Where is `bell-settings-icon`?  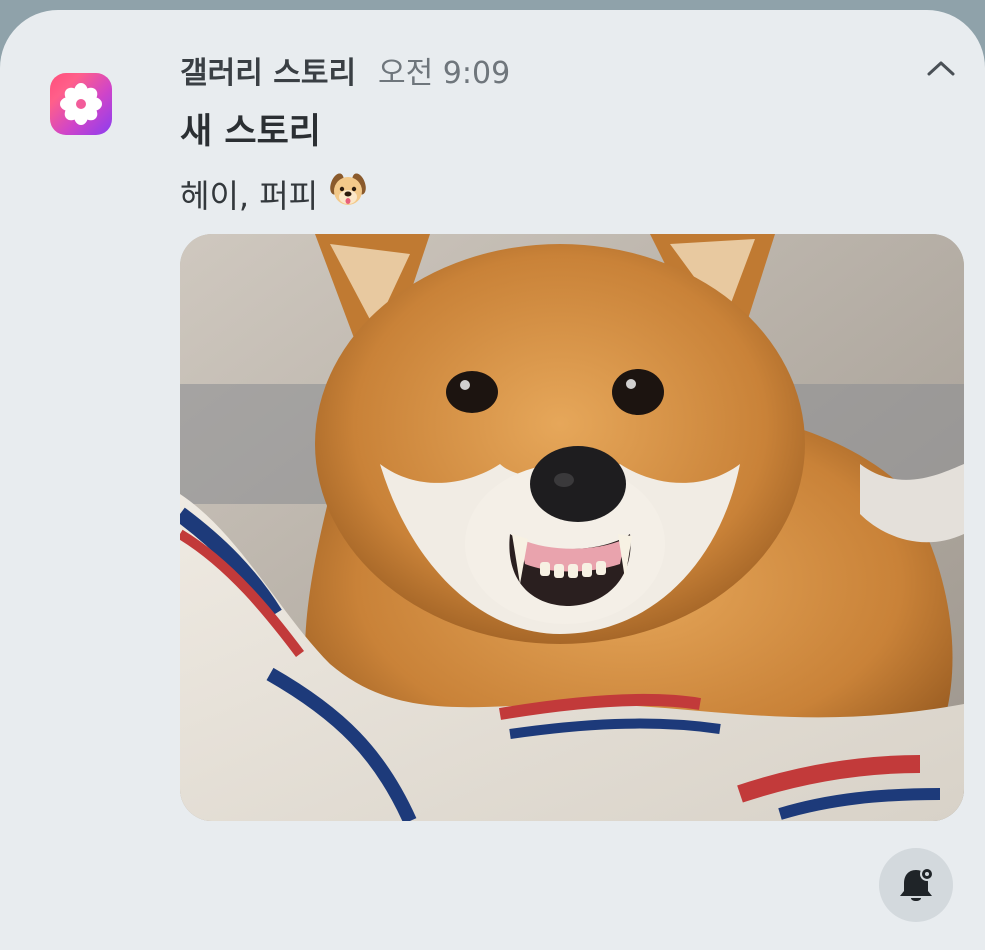
bell-settings-icon is located at coordinates (917, 884).